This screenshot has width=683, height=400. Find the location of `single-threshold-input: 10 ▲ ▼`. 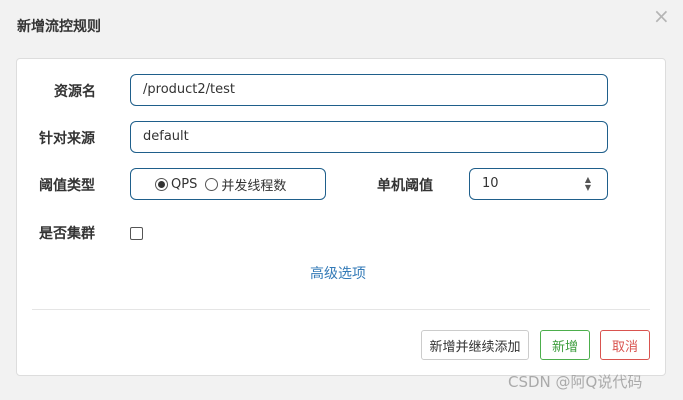

single-threshold-input: 10 ▲ ▼ is located at coordinates (538, 184).